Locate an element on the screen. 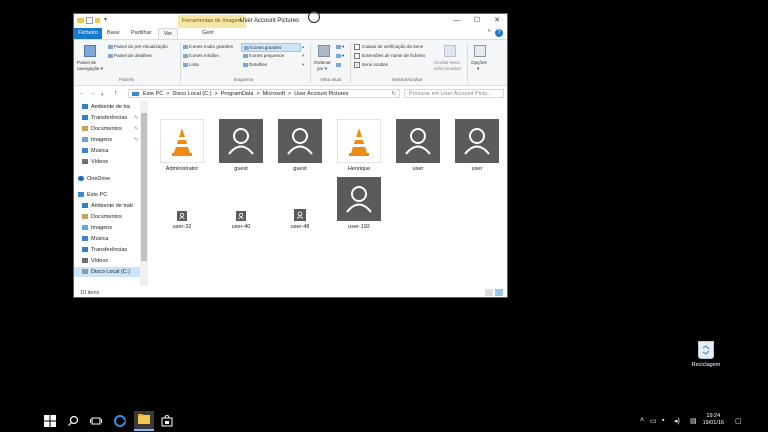 The image size is (768, 432). volume-icon: ◂) is located at coordinates (677, 421).